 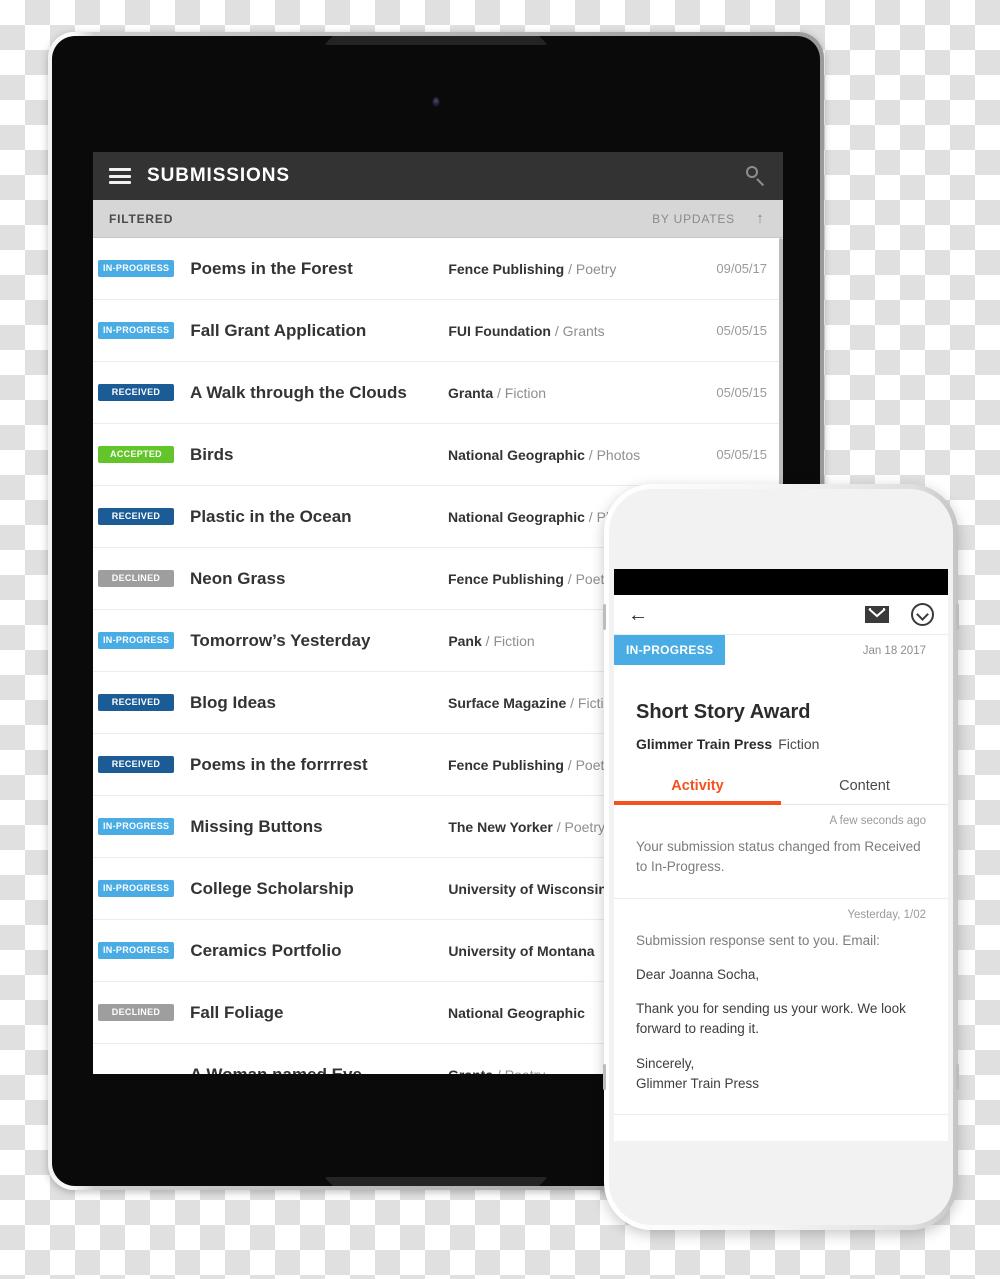 I want to click on search-icon, so click(x=756, y=176).